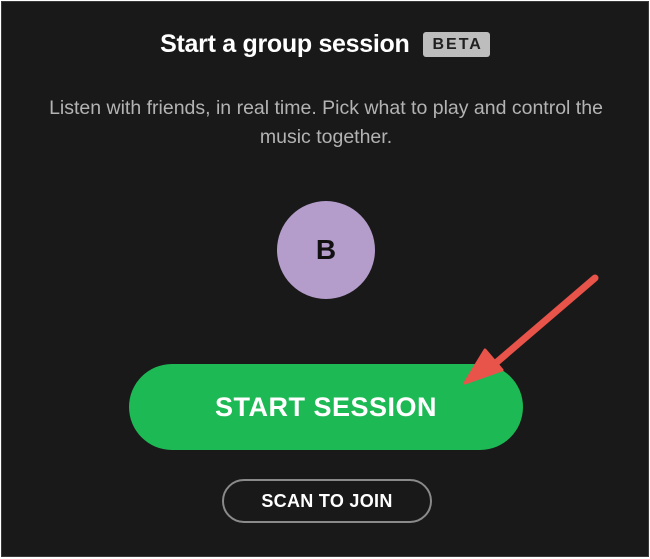 The height and width of the screenshot is (559, 650). I want to click on header: Start a group session BETA, so click(325, 44).